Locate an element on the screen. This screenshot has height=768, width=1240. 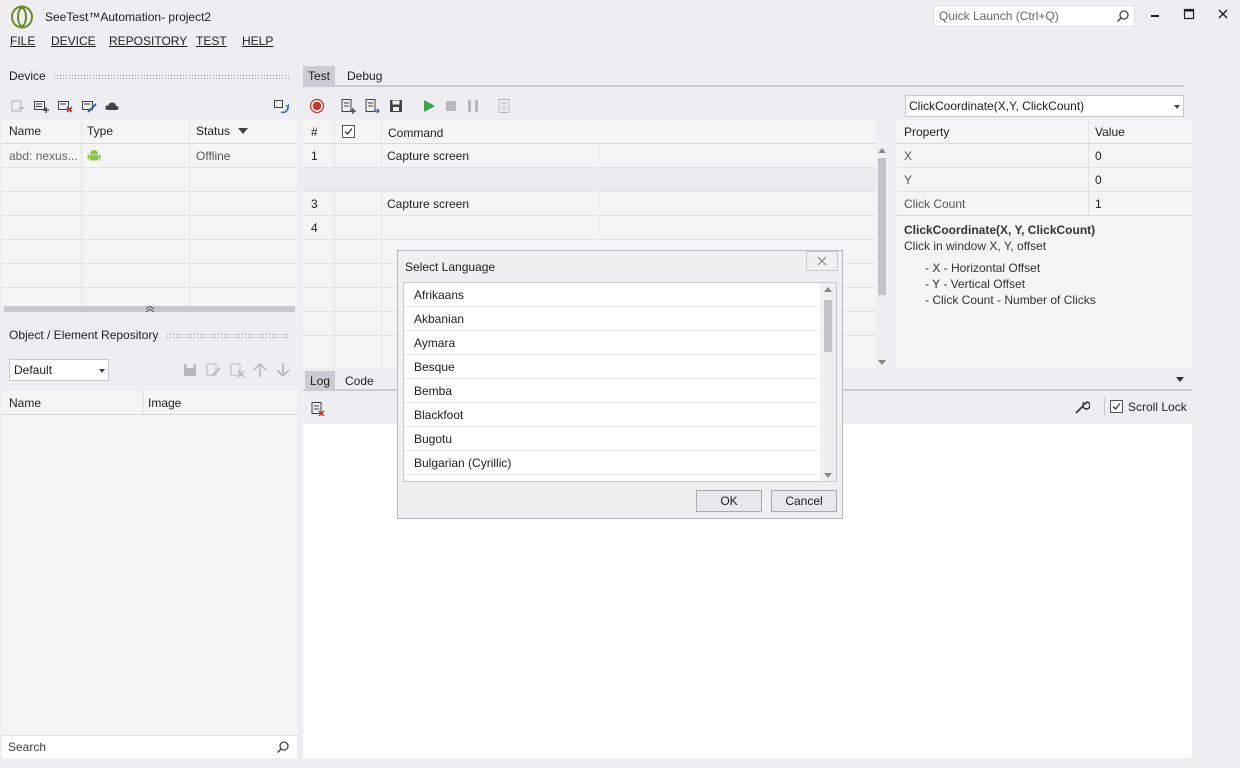
column-header-image: Image is located at coordinates (164, 403).